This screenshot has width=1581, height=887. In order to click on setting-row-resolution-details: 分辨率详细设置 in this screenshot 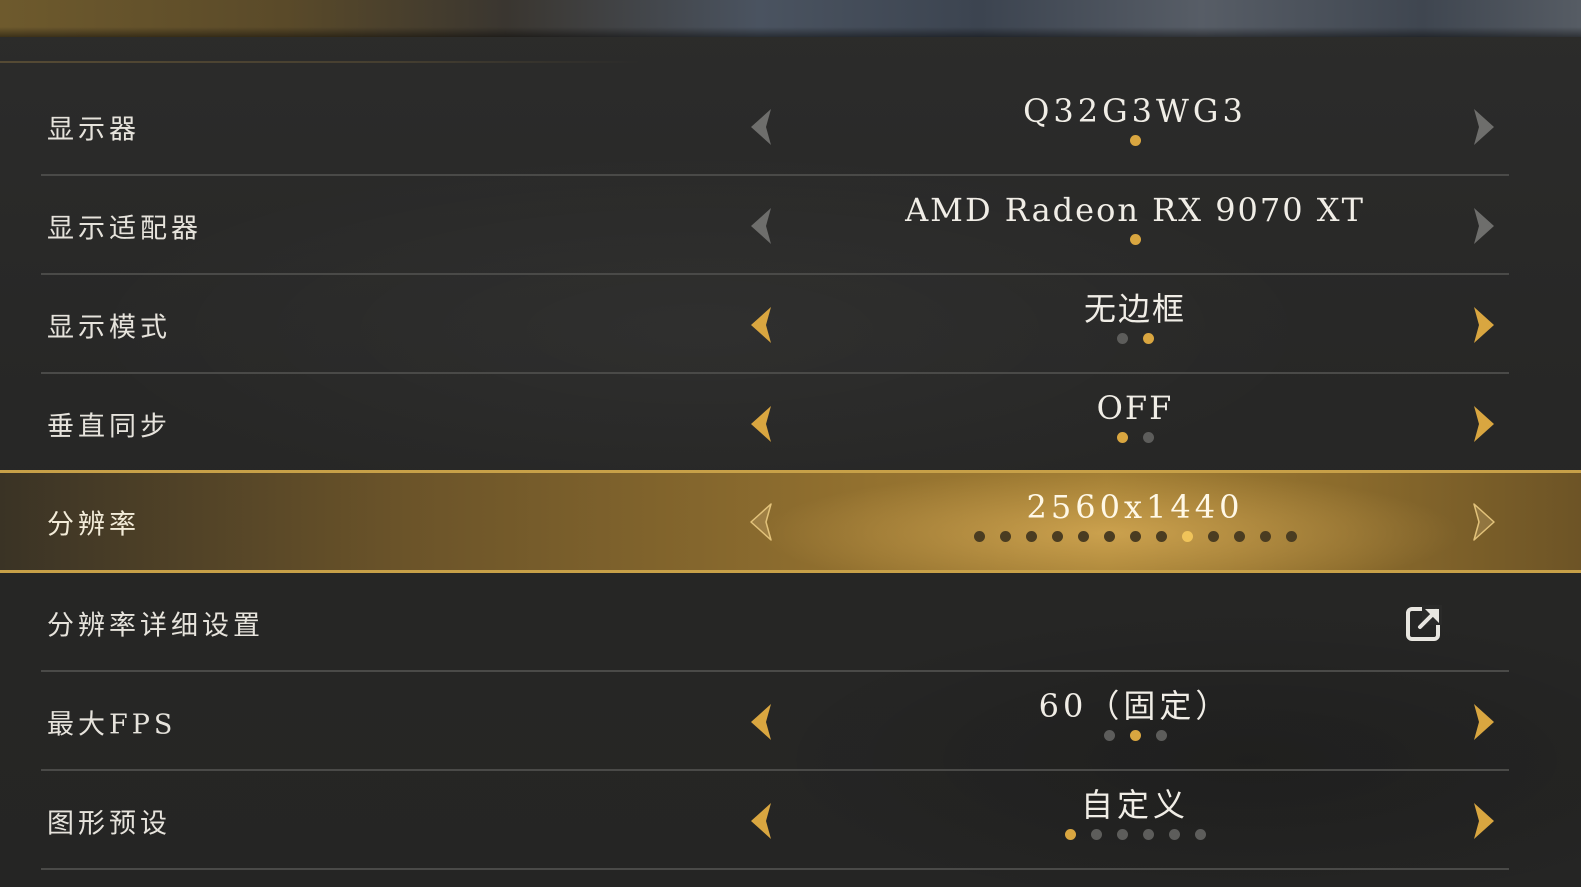, I will do `click(790, 622)`.